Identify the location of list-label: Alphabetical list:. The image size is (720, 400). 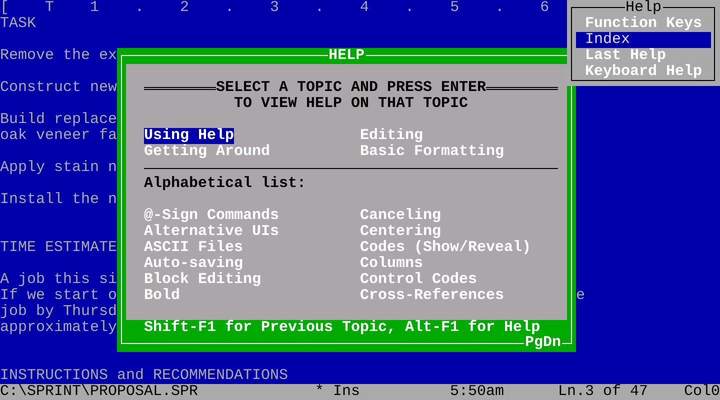
(225, 184).